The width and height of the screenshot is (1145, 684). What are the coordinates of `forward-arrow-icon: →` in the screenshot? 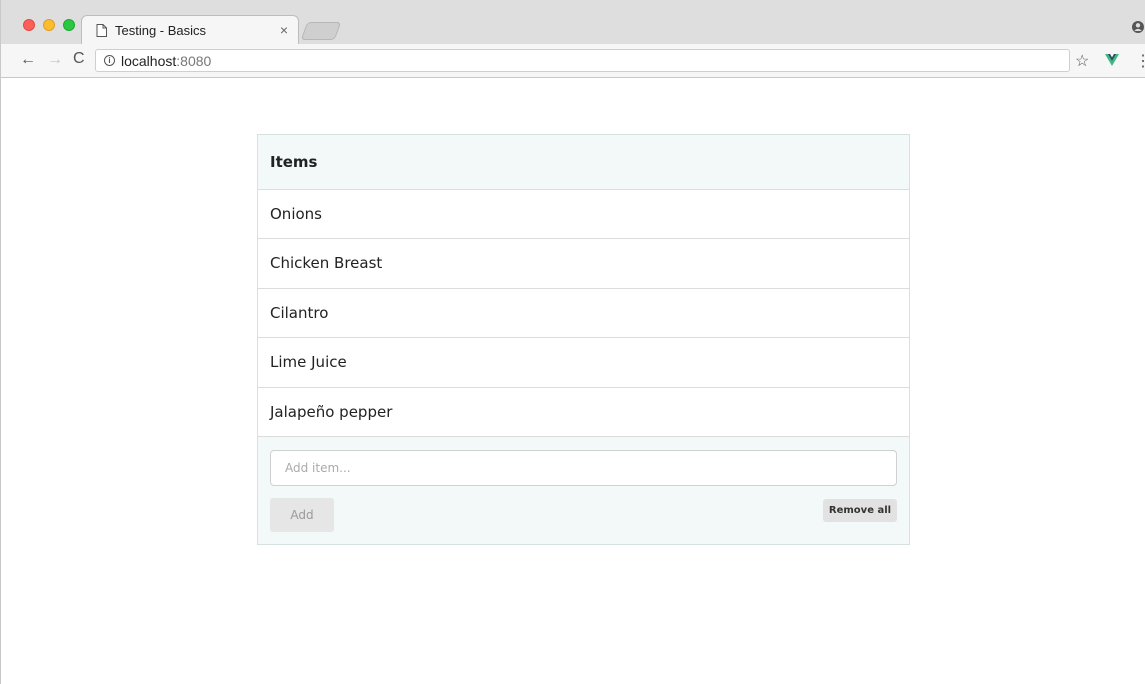 It's located at (55, 60).